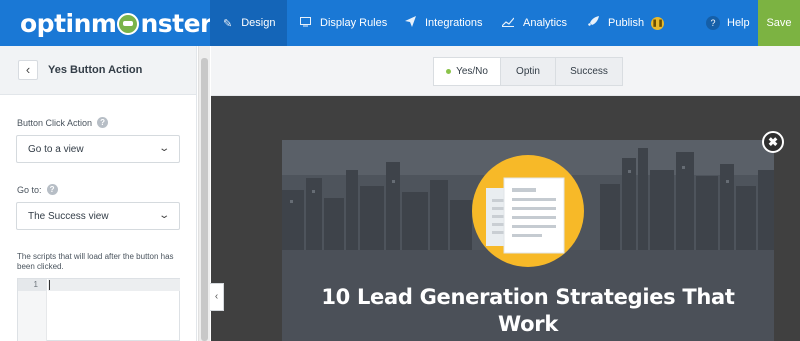 The height and width of the screenshot is (341, 800). Describe the element at coordinates (528, 324) in the screenshot. I see `popup-headline-line2: Work` at that location.